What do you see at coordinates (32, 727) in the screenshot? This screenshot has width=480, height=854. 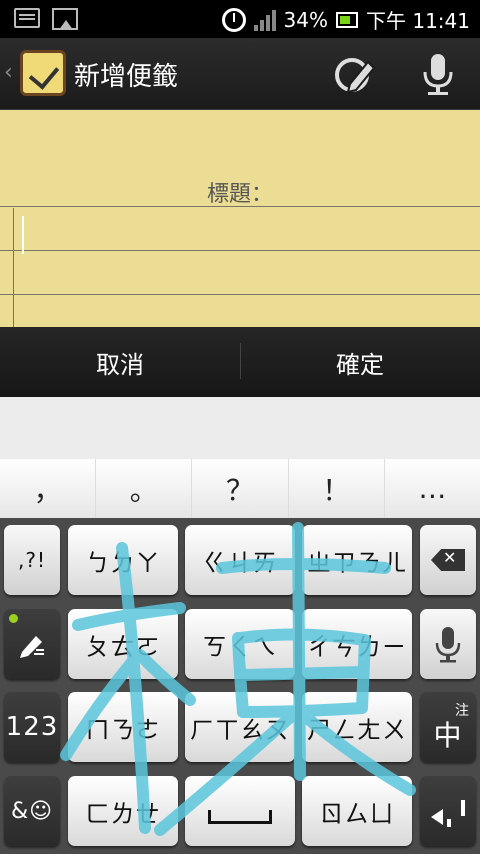 I see `numbers-key: 123` at bounding box center [32, 727].